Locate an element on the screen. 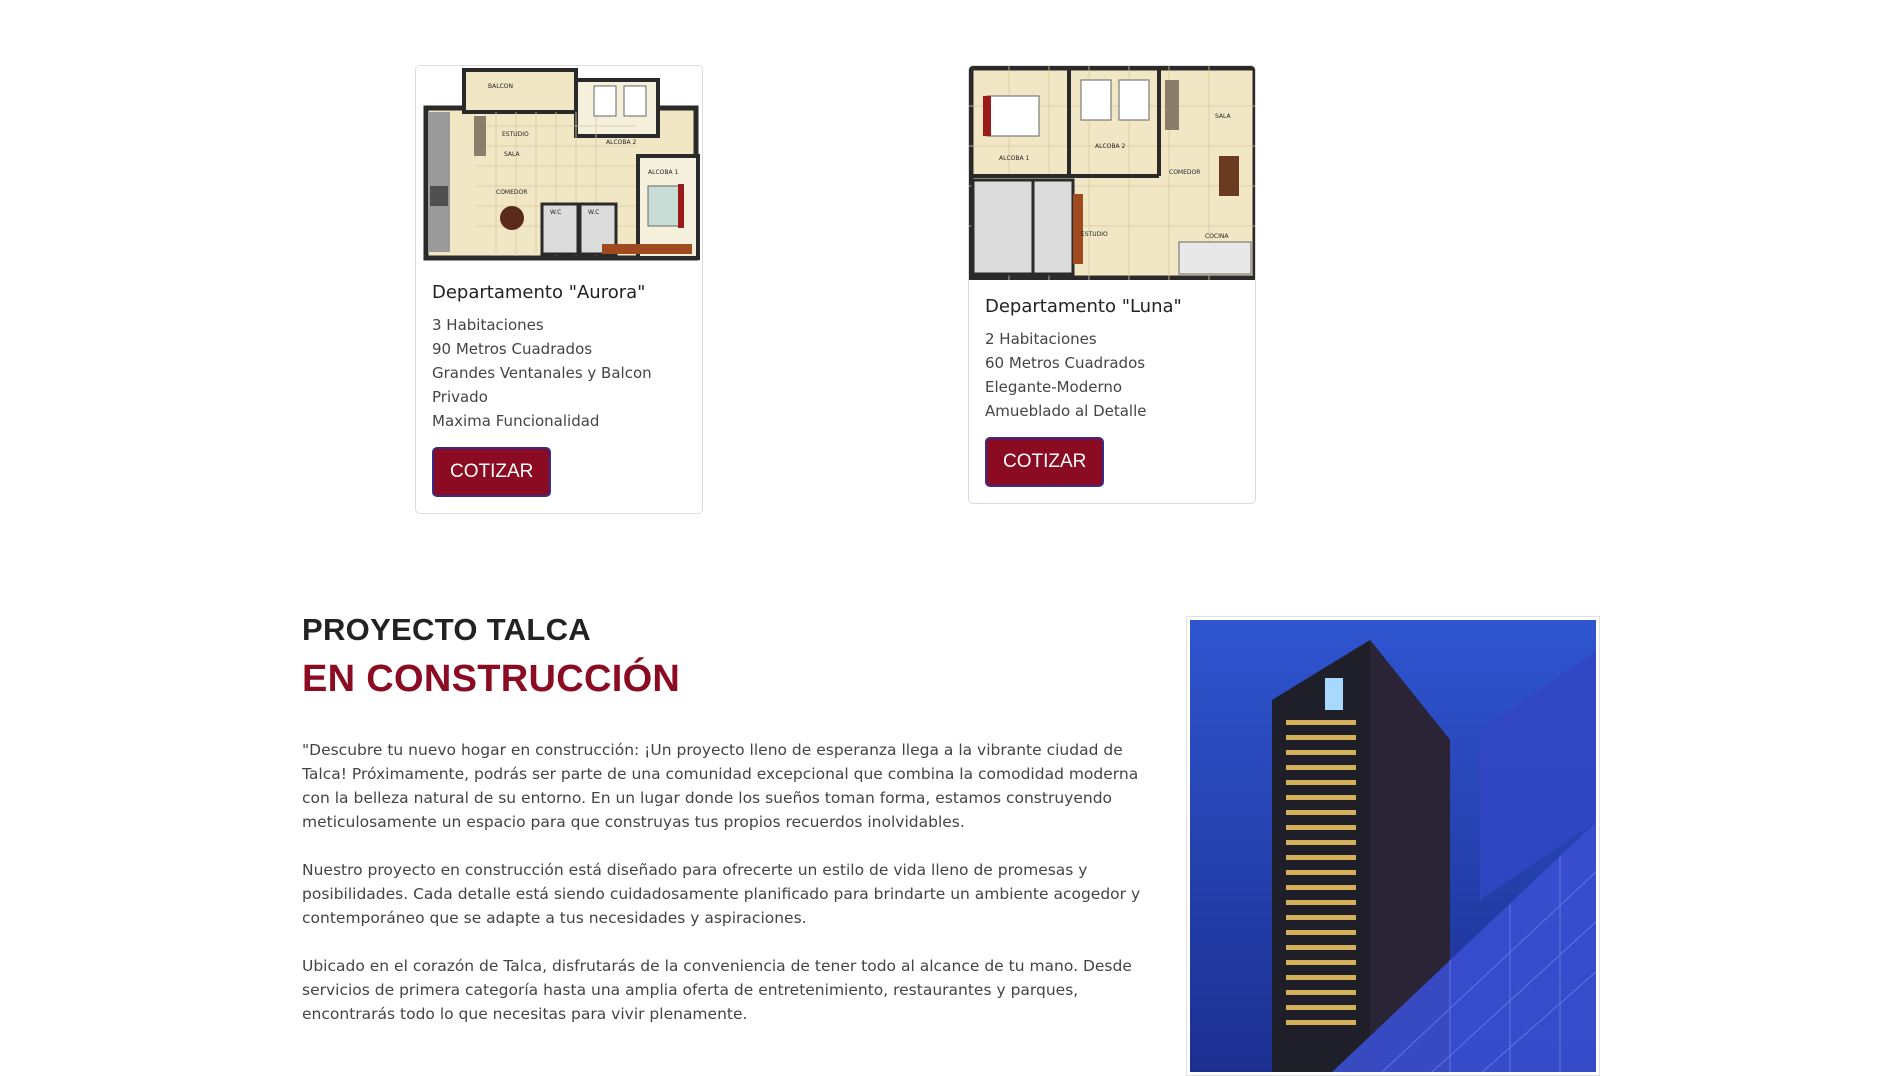 The height and width of the screenshot is (1076, 1888). plan-label: COCINA is located at coordinates (1217, 236).